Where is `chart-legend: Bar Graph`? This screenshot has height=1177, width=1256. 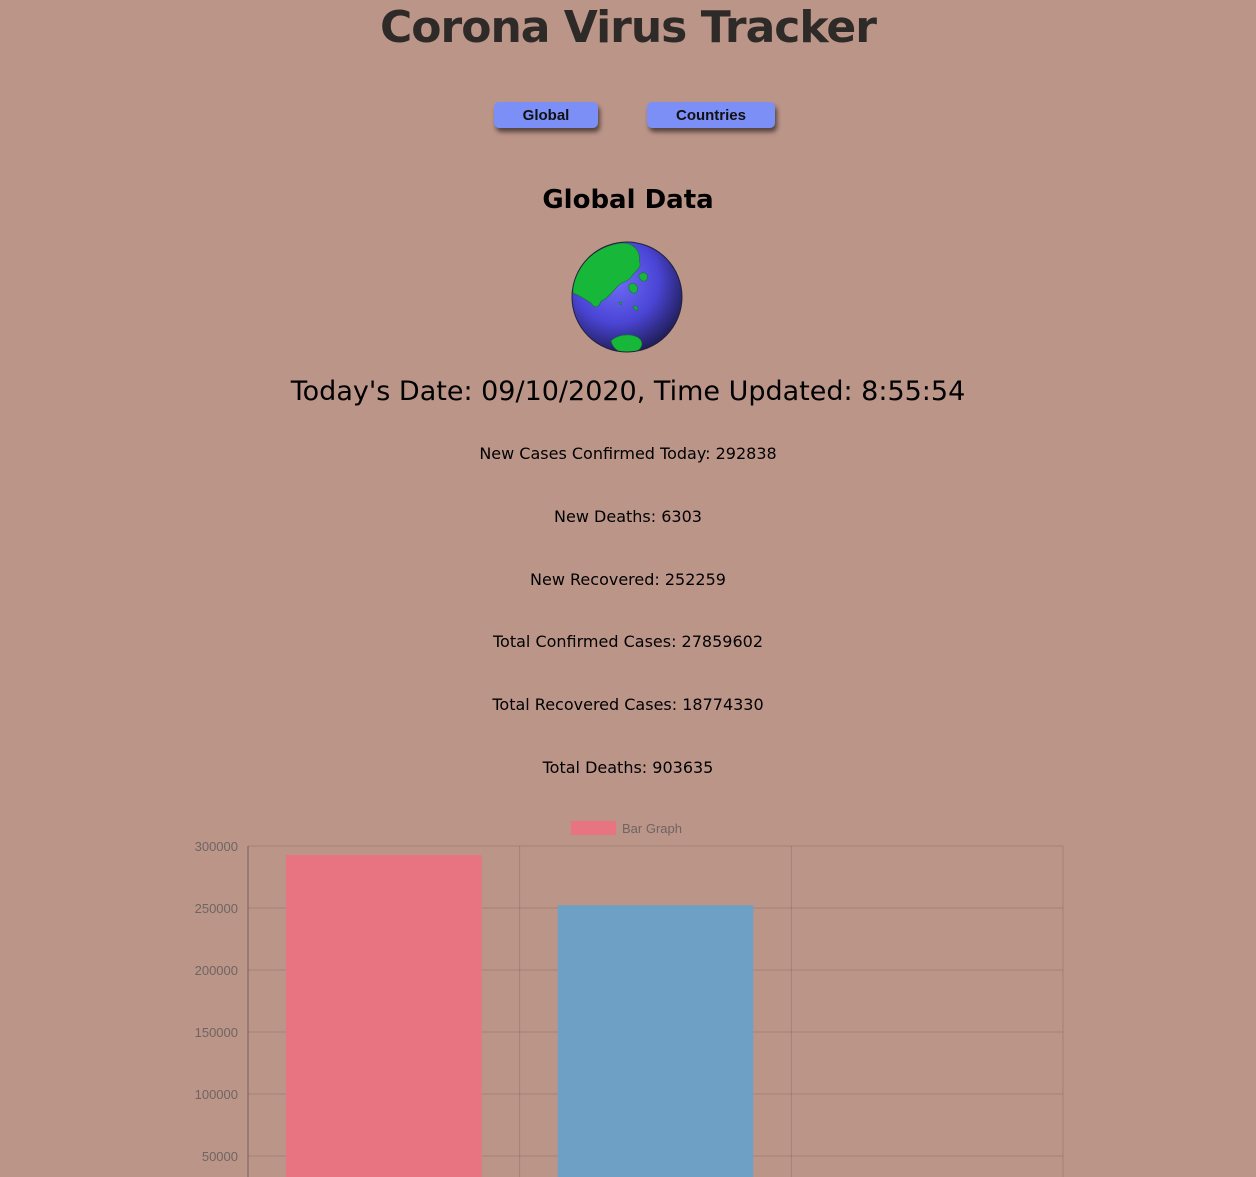 chart-legend: Bar Graph is located at coordinates (626, 828).